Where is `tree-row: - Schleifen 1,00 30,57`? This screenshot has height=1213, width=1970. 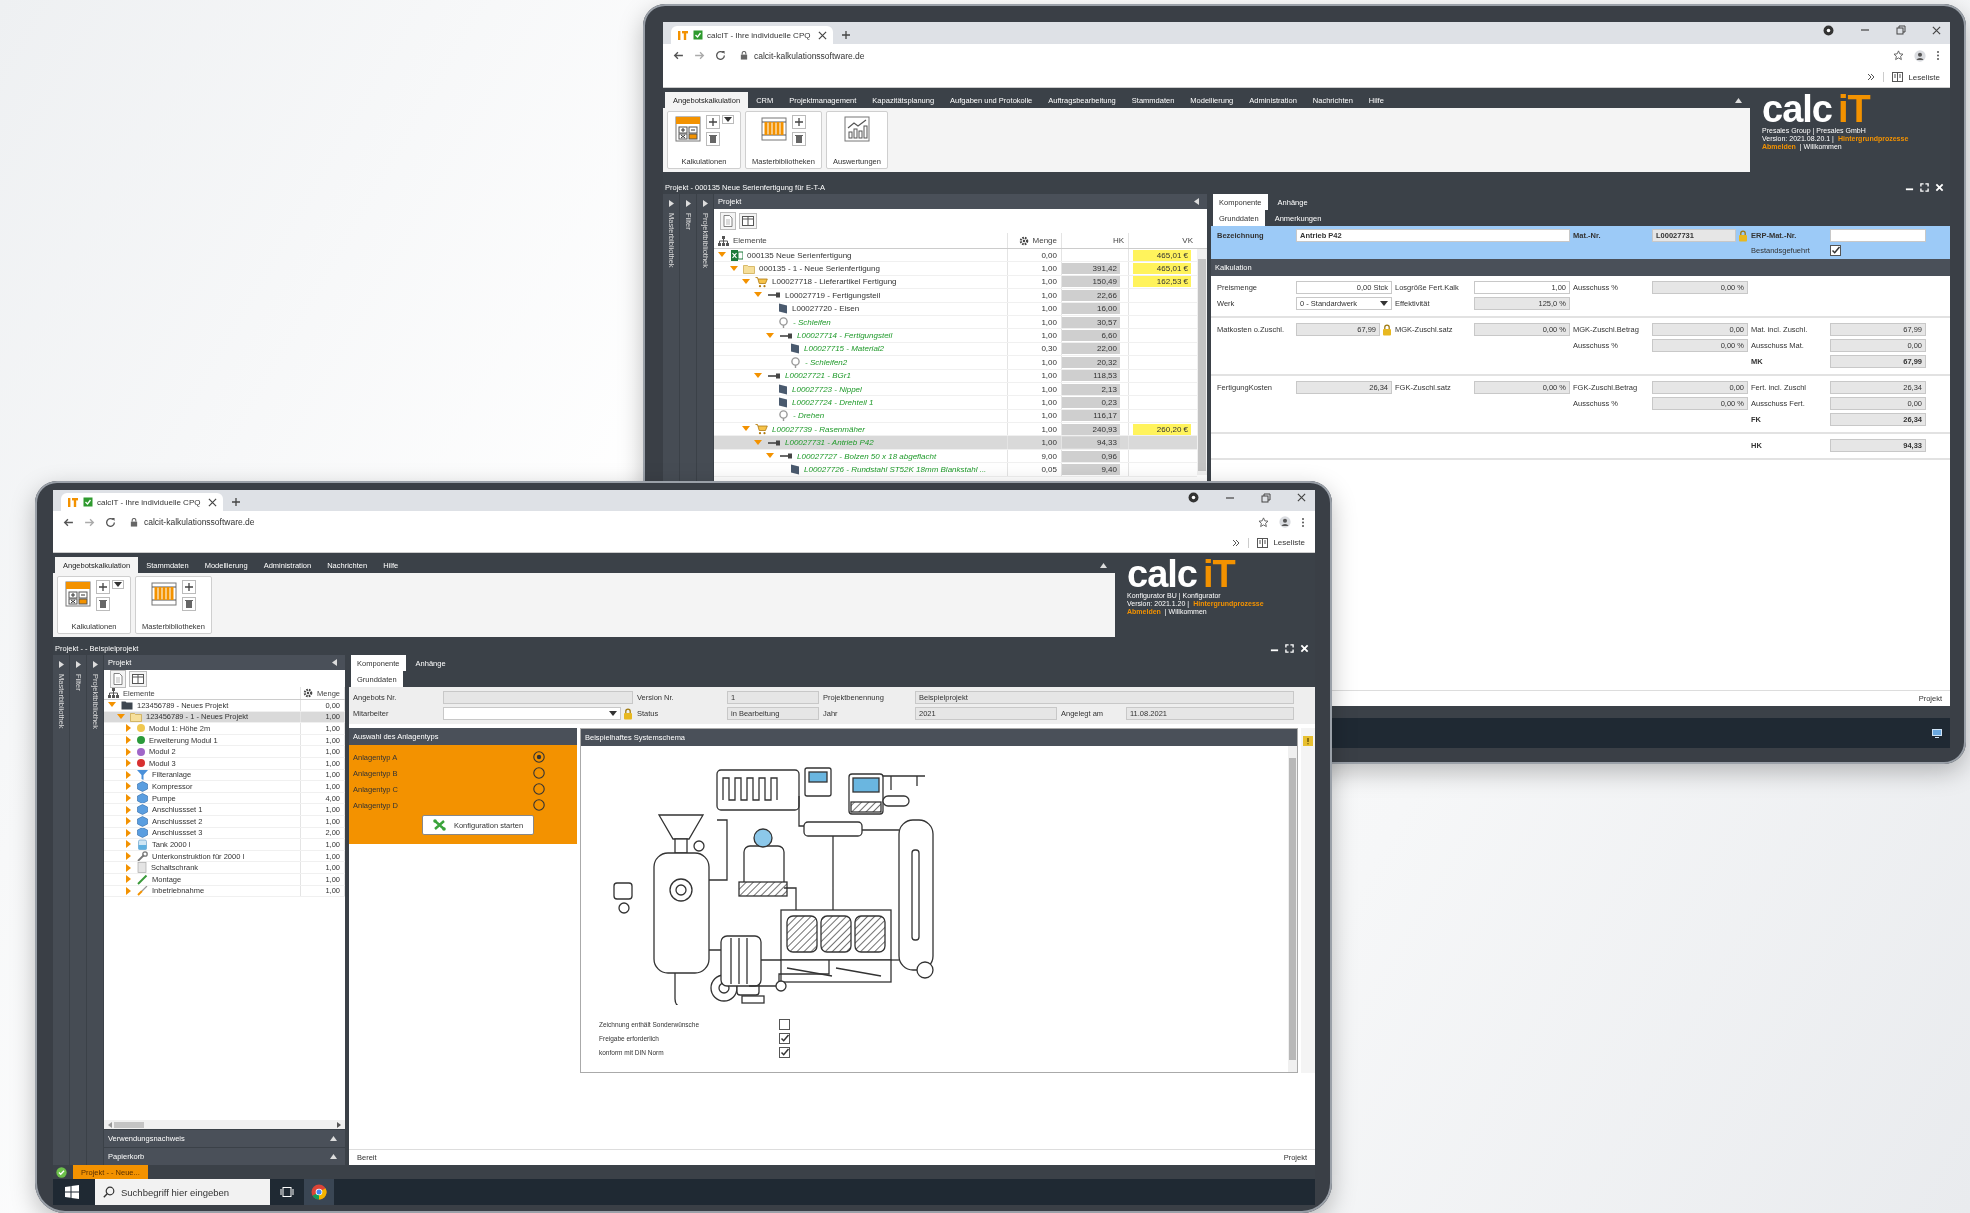
tree-row: - Schleifen 1,00 30,57 is located at coordinates (955, 322).